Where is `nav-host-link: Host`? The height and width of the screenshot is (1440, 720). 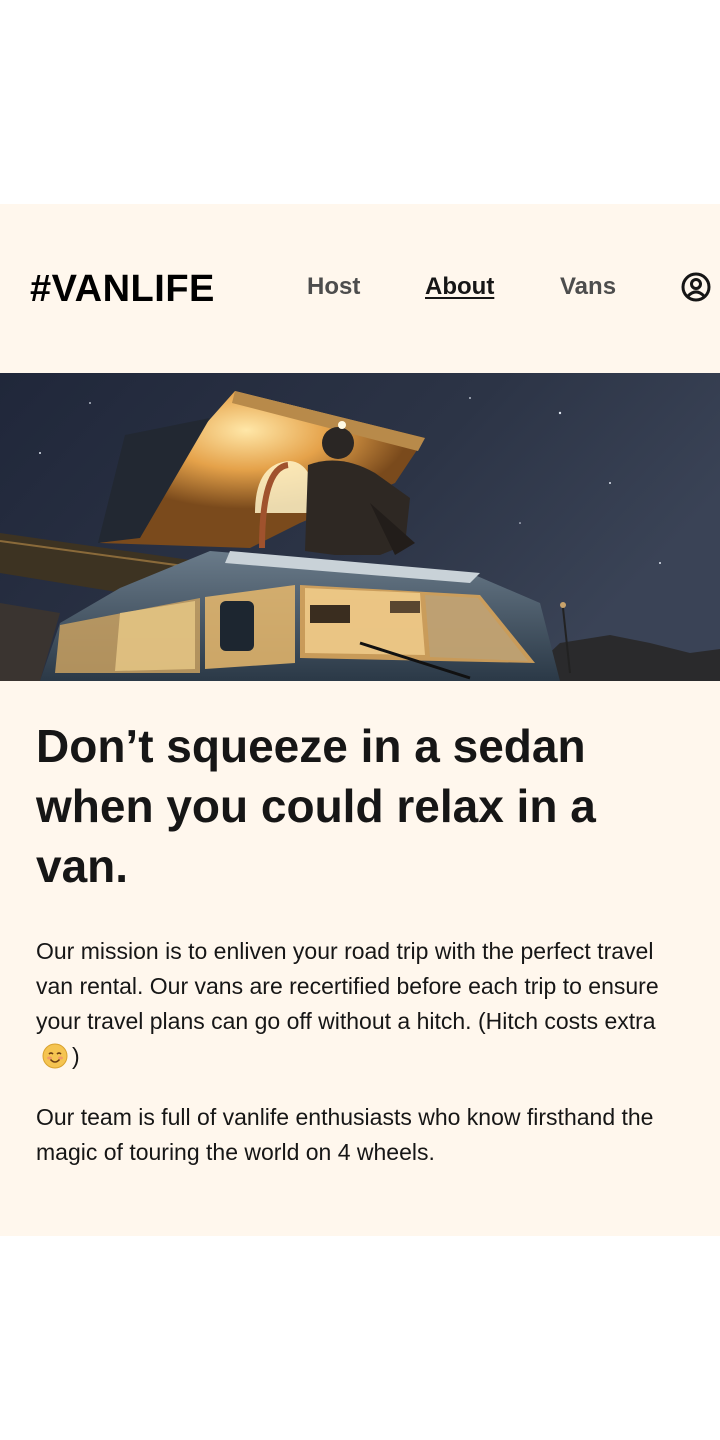
nav-host-link: Host is located at coordinates (333, 287).